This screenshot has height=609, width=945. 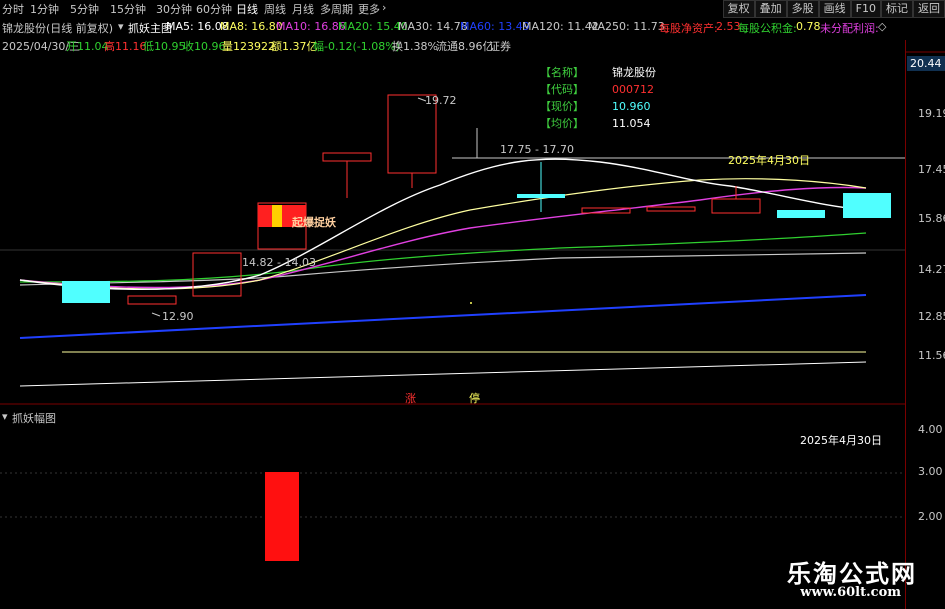 I want to click on sub-panel-dropdown-icon: ▾, so click(x=5, y=416).